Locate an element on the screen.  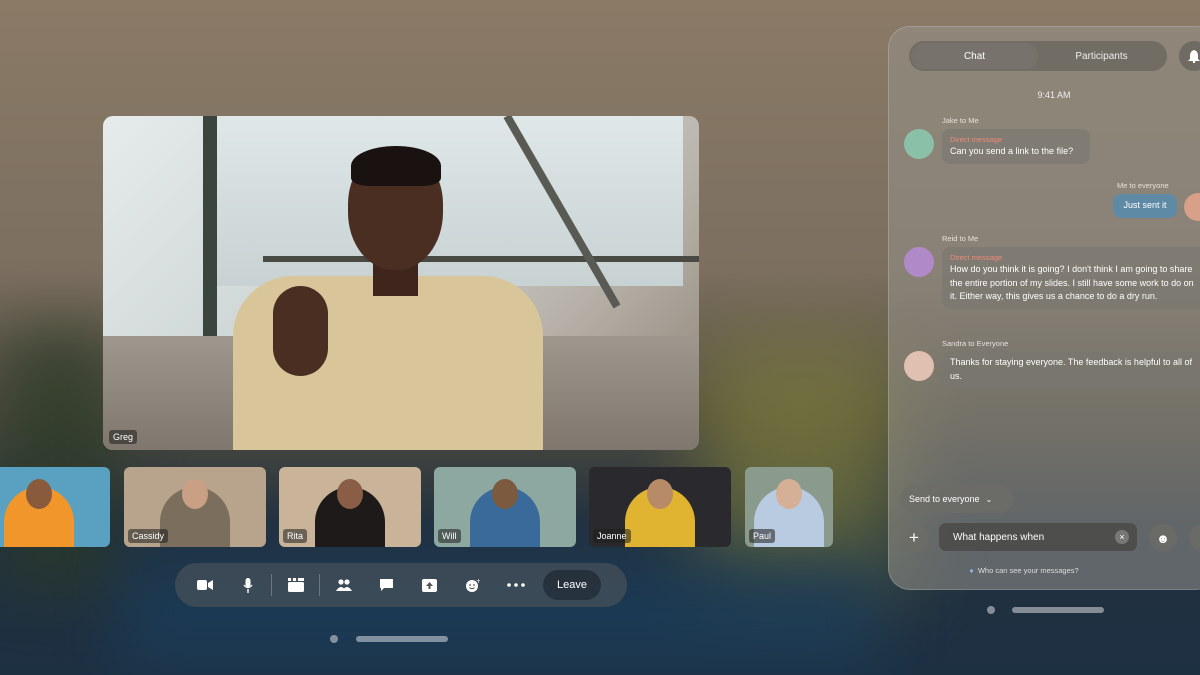
add-attachment-button: + is located at coordinates (914, 538).